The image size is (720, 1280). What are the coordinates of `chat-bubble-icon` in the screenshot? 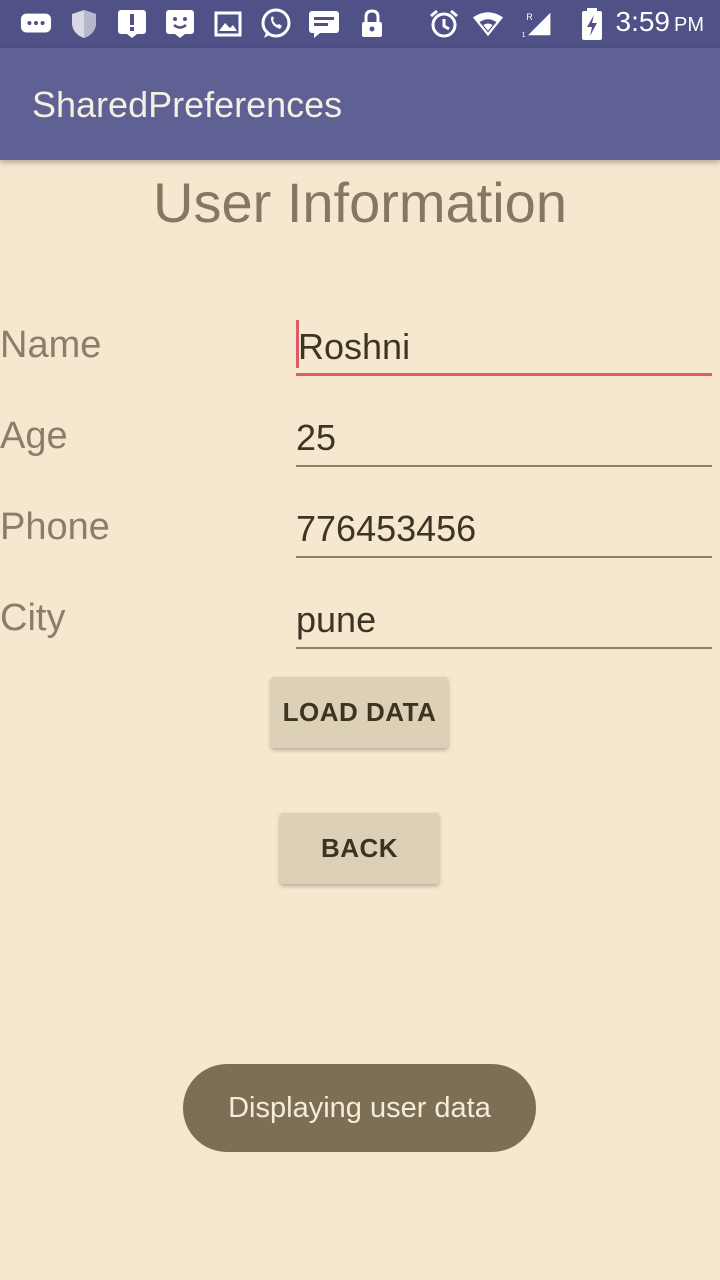 It's located at (36, 24).